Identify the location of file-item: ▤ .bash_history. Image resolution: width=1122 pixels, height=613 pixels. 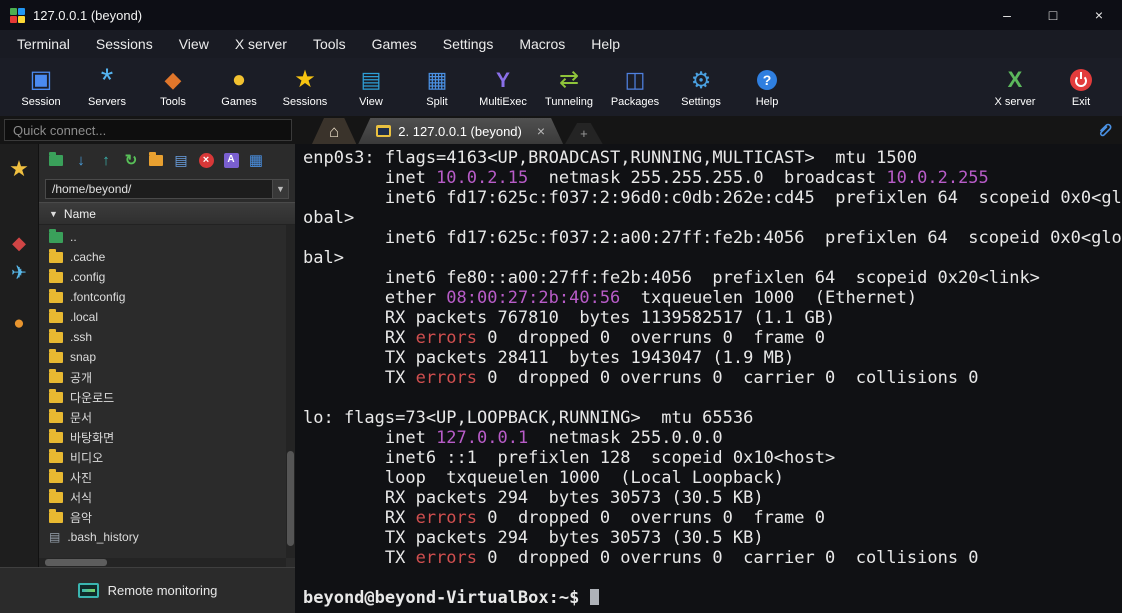
(167, 537).